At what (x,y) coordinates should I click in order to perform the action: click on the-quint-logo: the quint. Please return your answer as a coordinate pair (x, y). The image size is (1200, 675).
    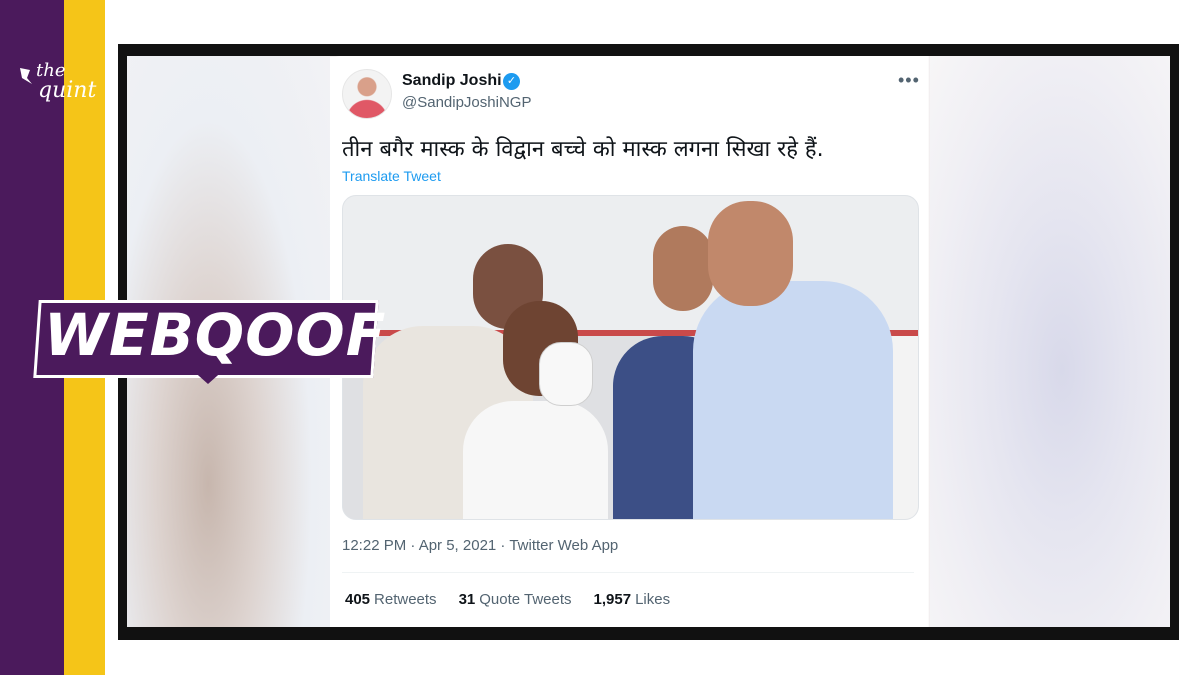
    Looking at the image, I should click on (58, 85).